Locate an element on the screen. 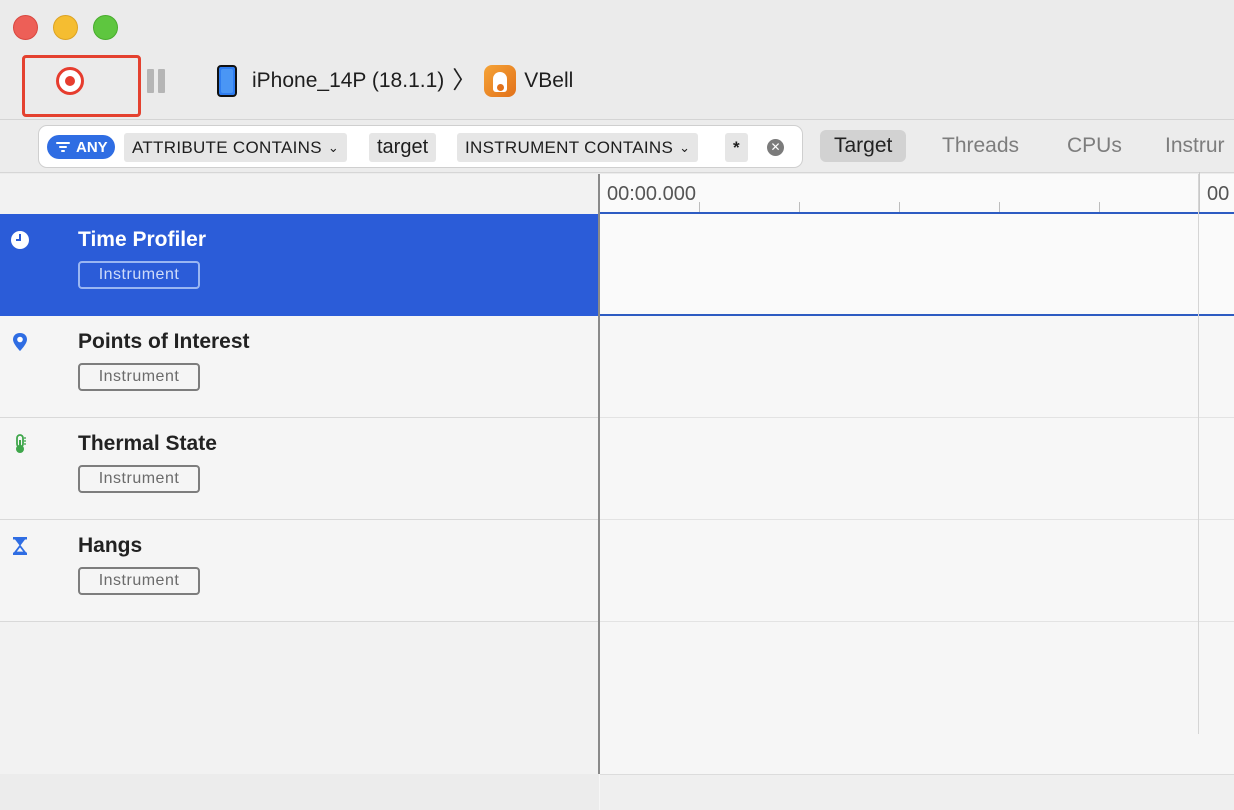 The width and height of the screenshot is (1234, 810). tab-threads-label: Threads is located at coordinates (981, 145).